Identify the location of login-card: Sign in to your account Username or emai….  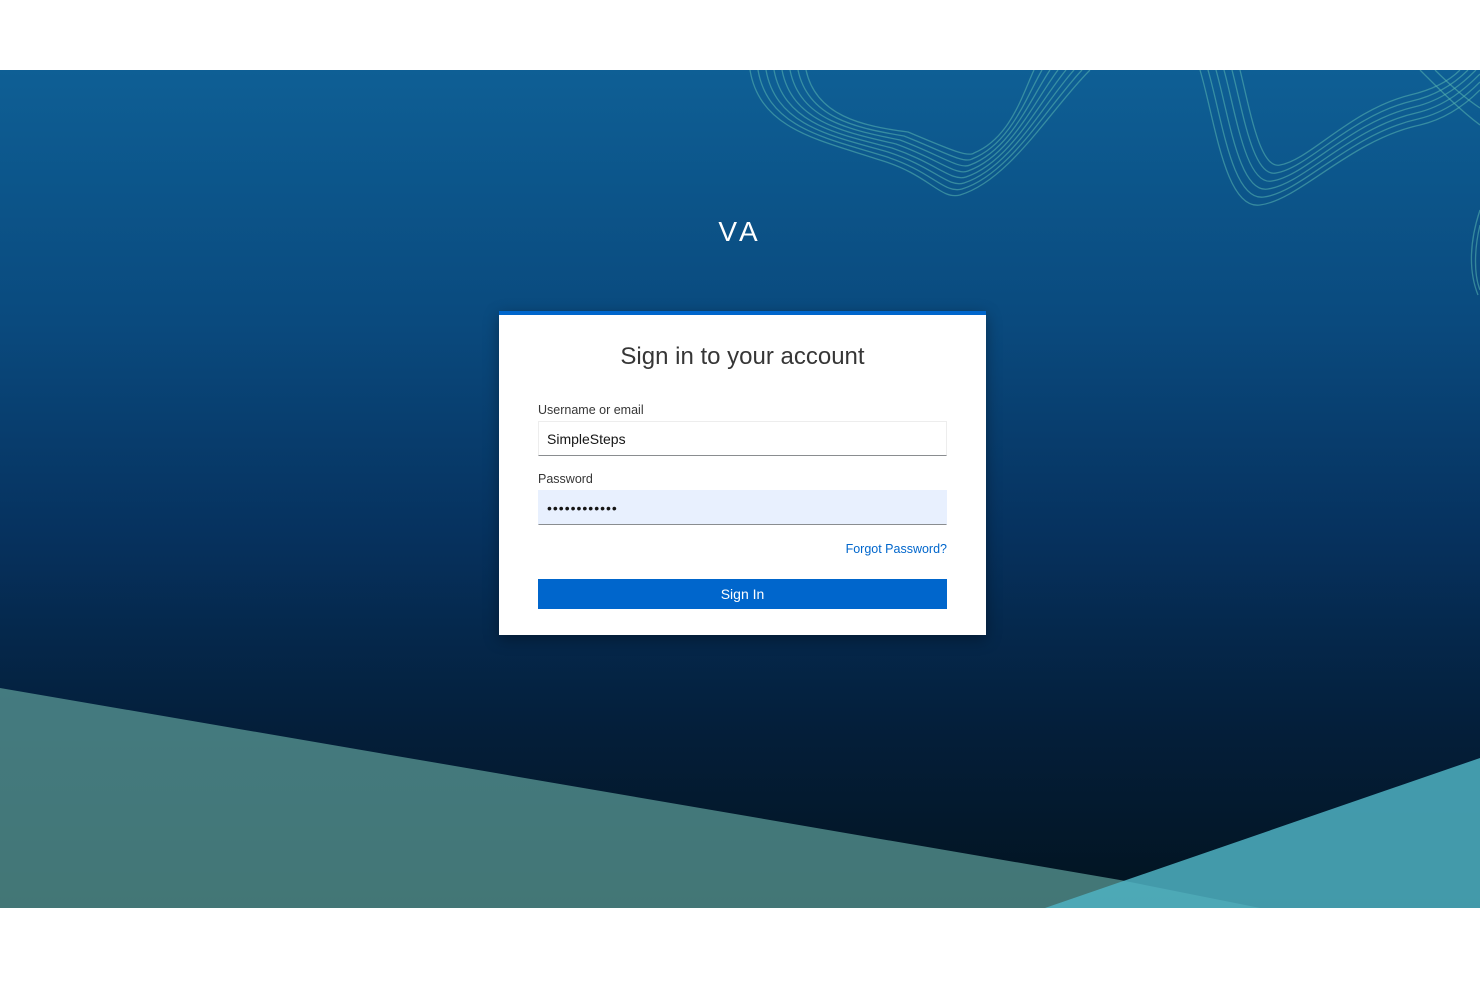
(742, 473).